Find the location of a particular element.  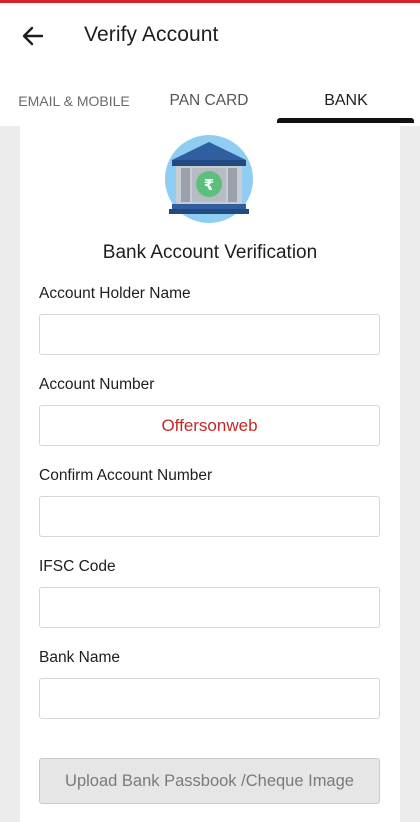

tab-pan-card: PAN CARD is located at coordinates (209, 101).